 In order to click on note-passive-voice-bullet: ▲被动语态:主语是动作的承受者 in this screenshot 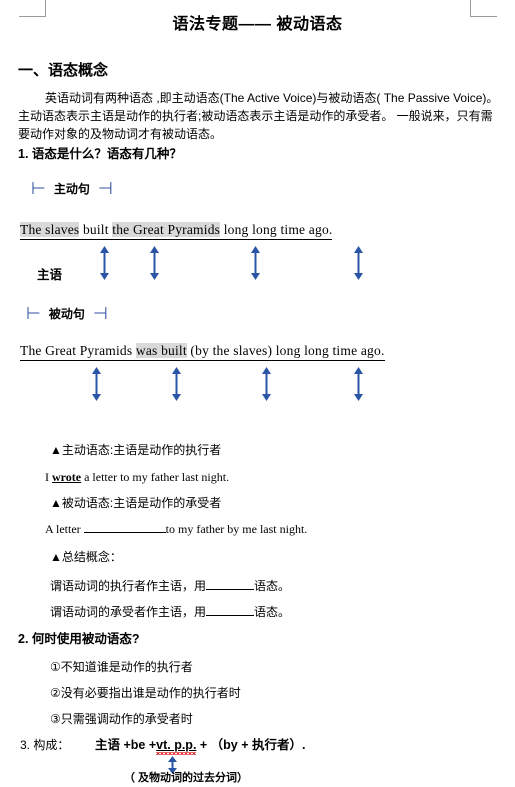, I will do `click(136, 503)`.